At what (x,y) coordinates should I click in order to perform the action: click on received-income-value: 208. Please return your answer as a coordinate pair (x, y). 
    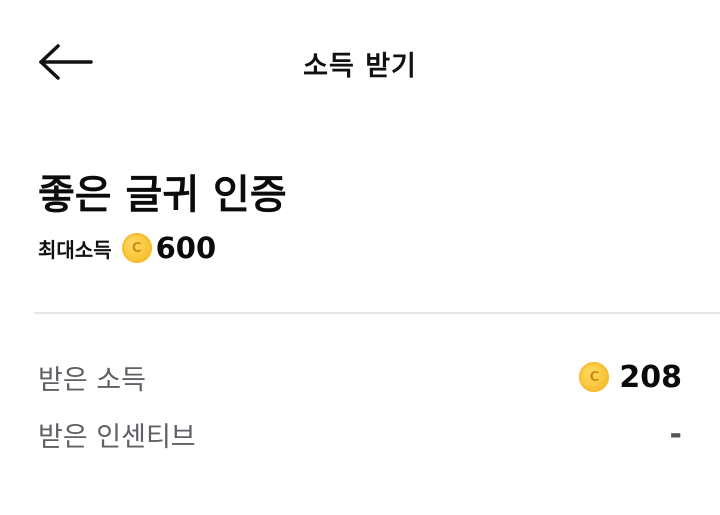
    Looking at the image, I should click on (650, 377).